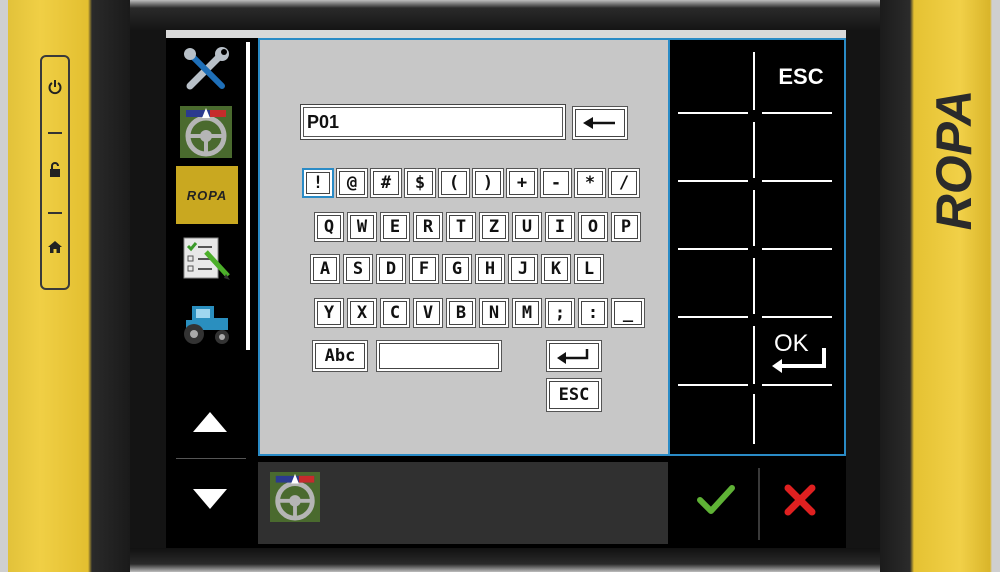 The height and width of the screenshot is (572, 1000). I want to click on key-label: P, so click(626, 227).